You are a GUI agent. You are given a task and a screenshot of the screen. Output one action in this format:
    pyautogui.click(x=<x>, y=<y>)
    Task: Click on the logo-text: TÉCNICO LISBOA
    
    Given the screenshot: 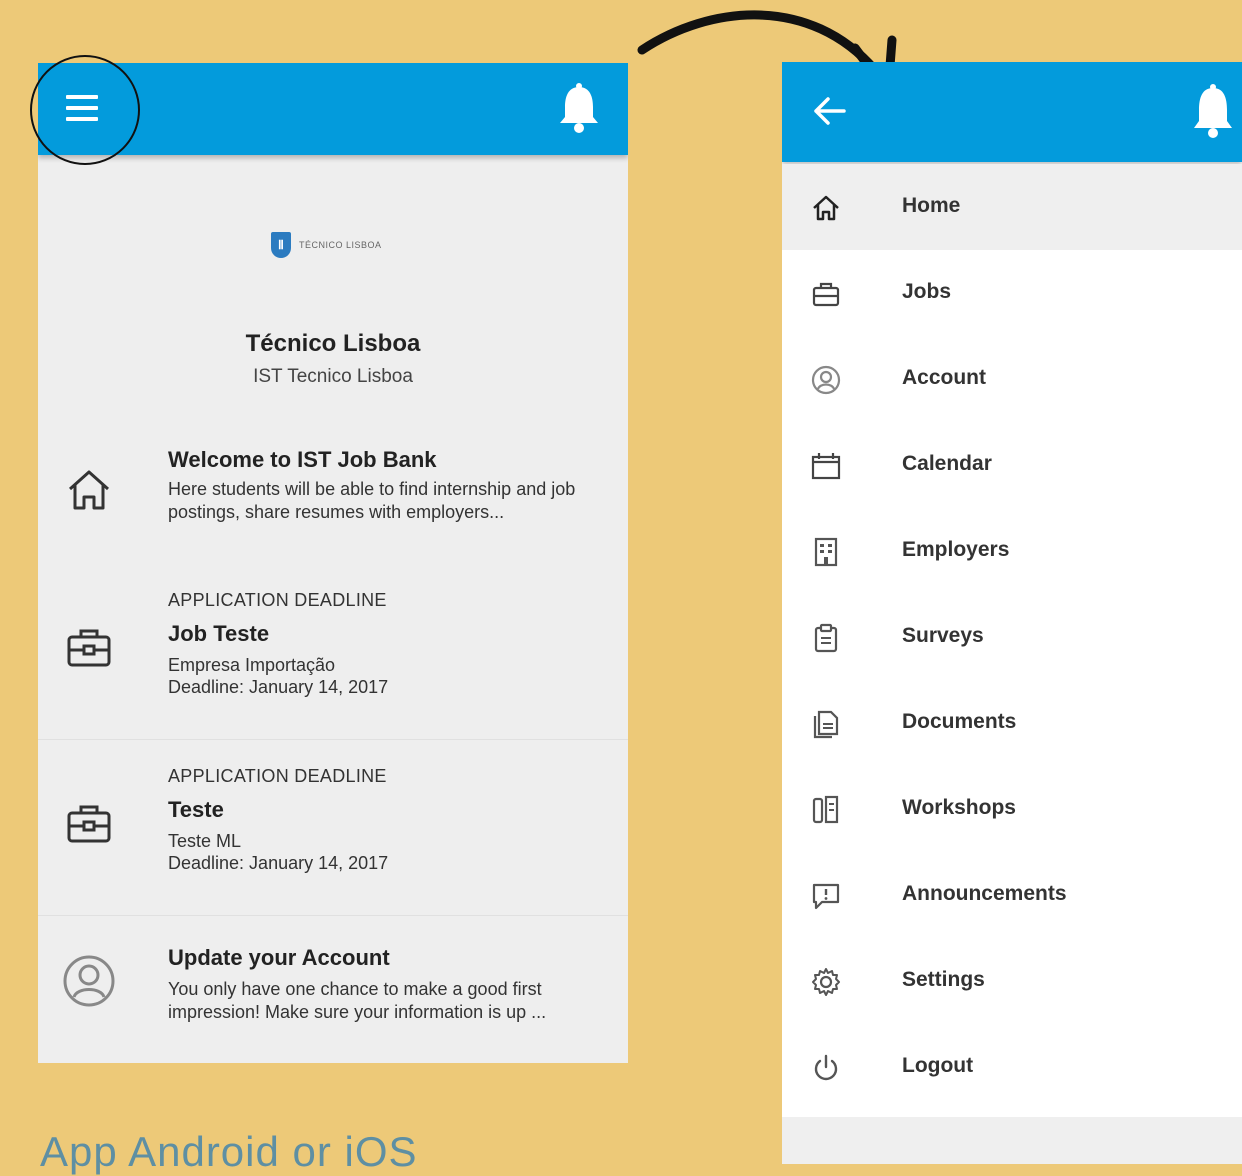 What is the action you would take?
    pyautogui.click(x=340, y=245)
    